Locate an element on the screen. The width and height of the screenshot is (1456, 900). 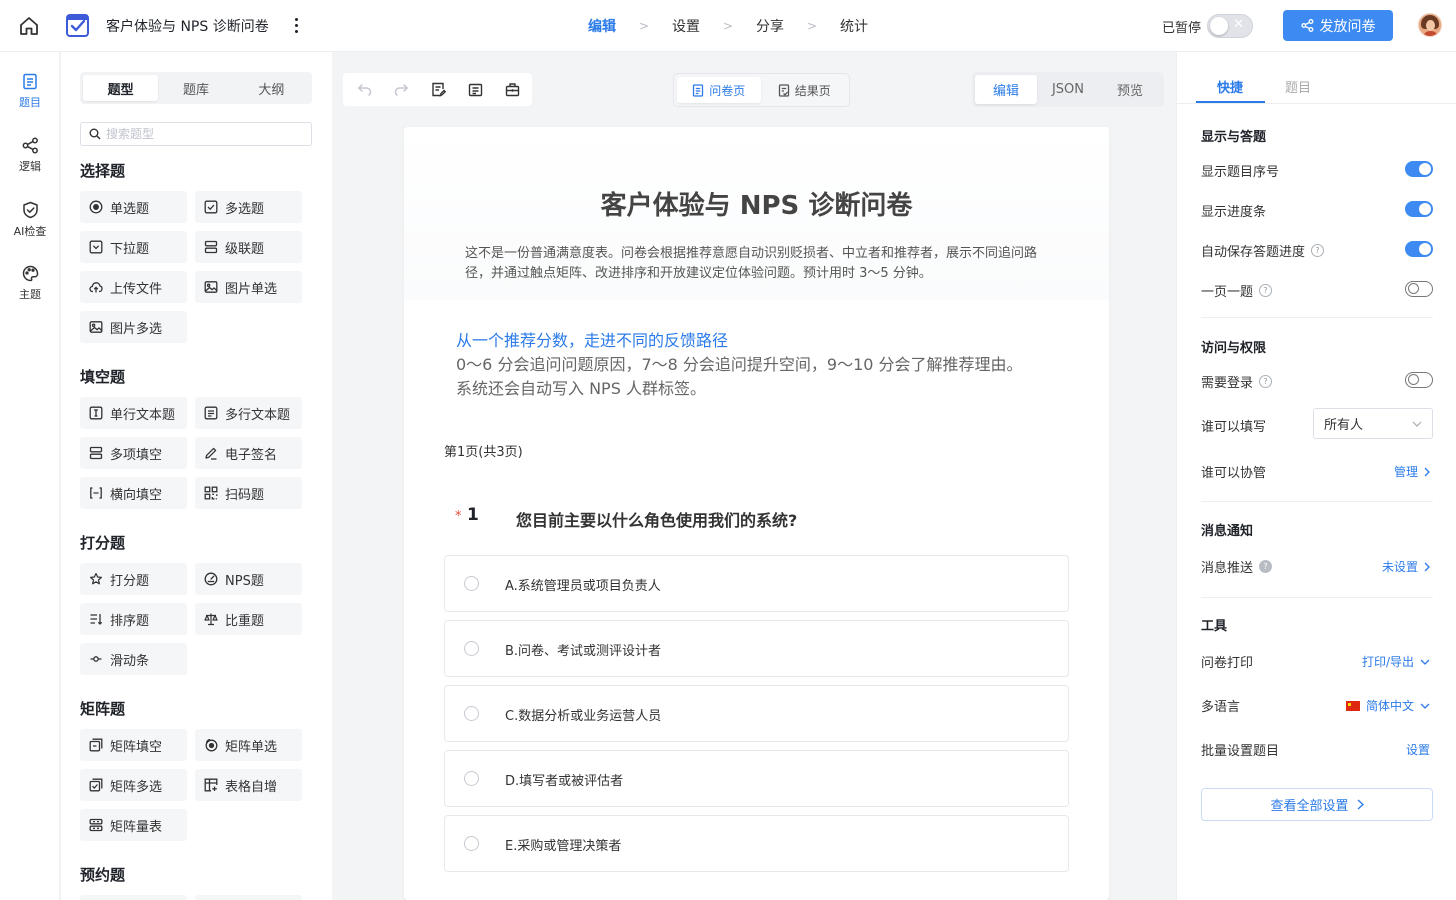
option-item: C.数据分析或业务运营人员 is located at coordinates (756, 713).